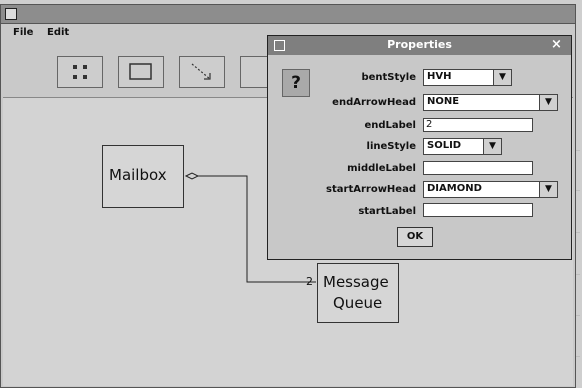  I want to click on editor-titlebar, so click(288, 14).